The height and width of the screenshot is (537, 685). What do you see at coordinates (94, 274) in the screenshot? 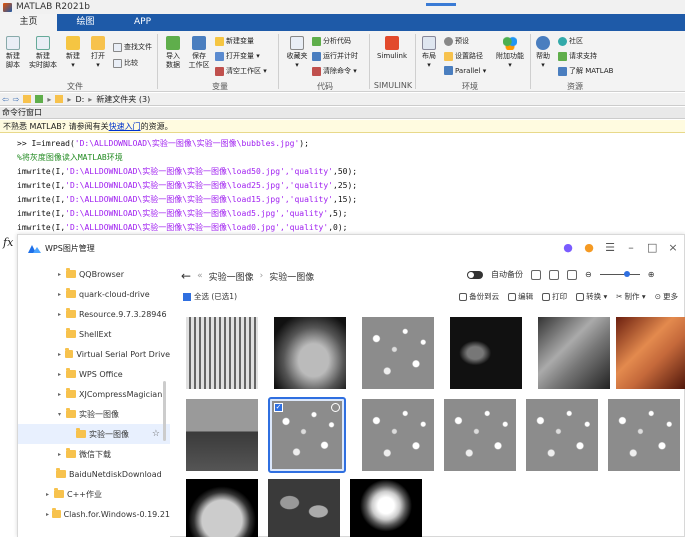
I see `tree-item: ▸ QQBrowser` at bounding box center [94, 274].